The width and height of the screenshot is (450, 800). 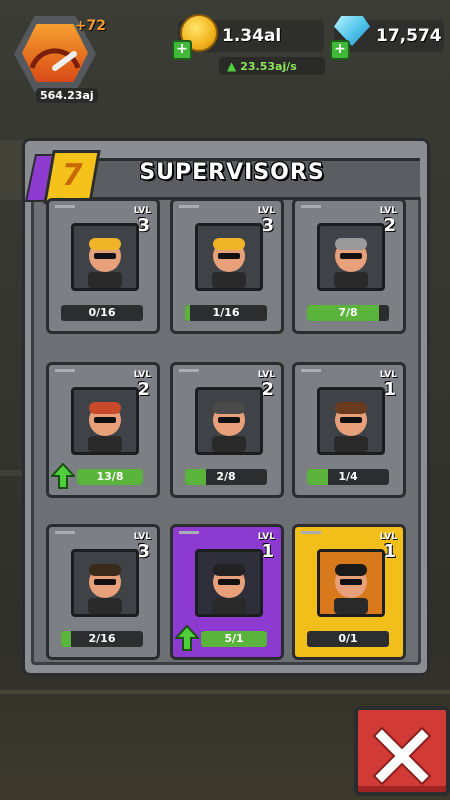 I want to click on background-floor, so click(x=225, y=692).